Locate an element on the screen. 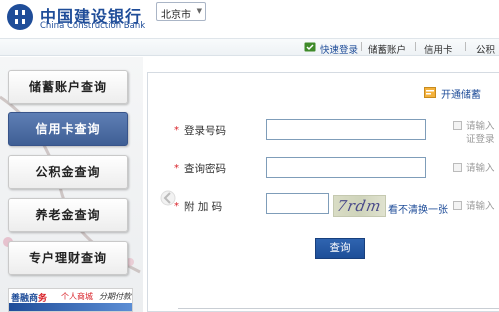 The width and height of the screenshot is (499, 312). login-number-label: 登录号码 is located at coordinates (205, 131).